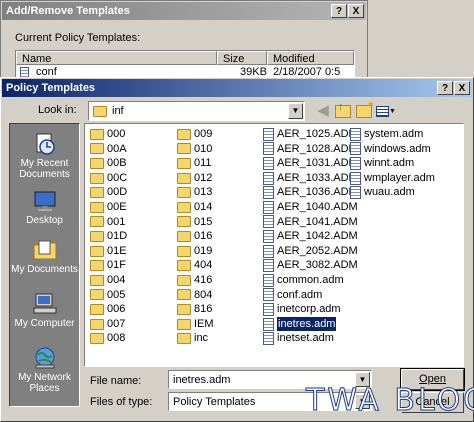  Describe the element at coordinates (317, 192) in the screenshot. I see `file-item-label: AER_1036.ADM` at that location.